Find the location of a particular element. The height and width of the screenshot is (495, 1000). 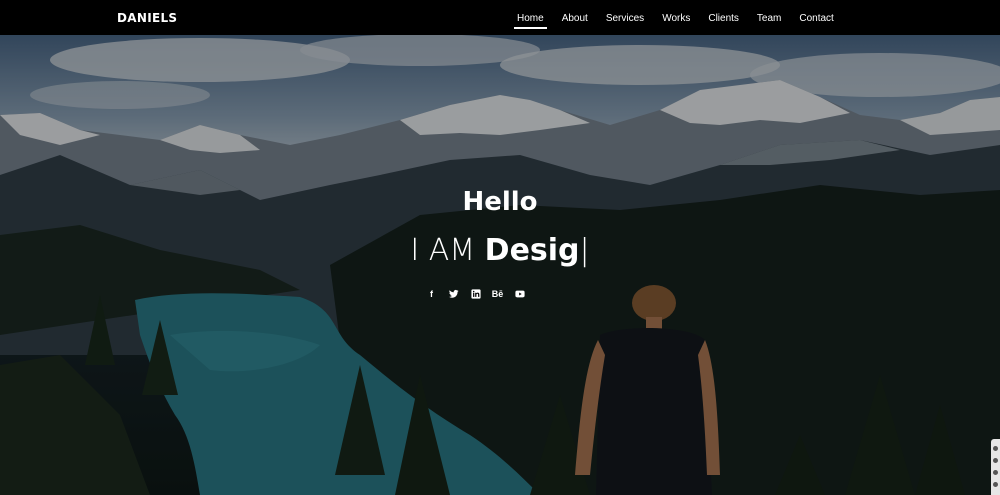

nav-item-home: Home is located at coordinates (530, 17).